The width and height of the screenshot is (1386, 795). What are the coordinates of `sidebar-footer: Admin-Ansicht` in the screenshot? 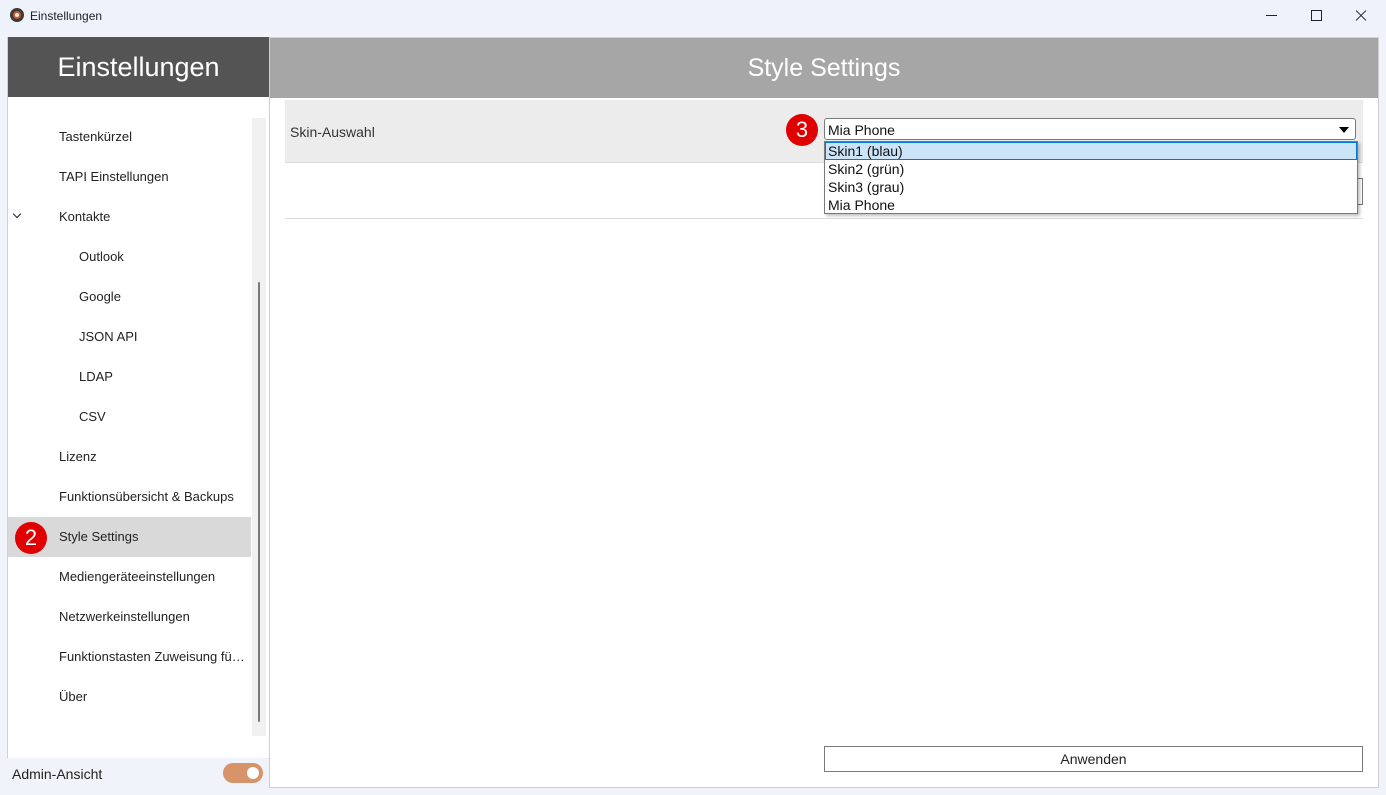 It's located at (137, 773).